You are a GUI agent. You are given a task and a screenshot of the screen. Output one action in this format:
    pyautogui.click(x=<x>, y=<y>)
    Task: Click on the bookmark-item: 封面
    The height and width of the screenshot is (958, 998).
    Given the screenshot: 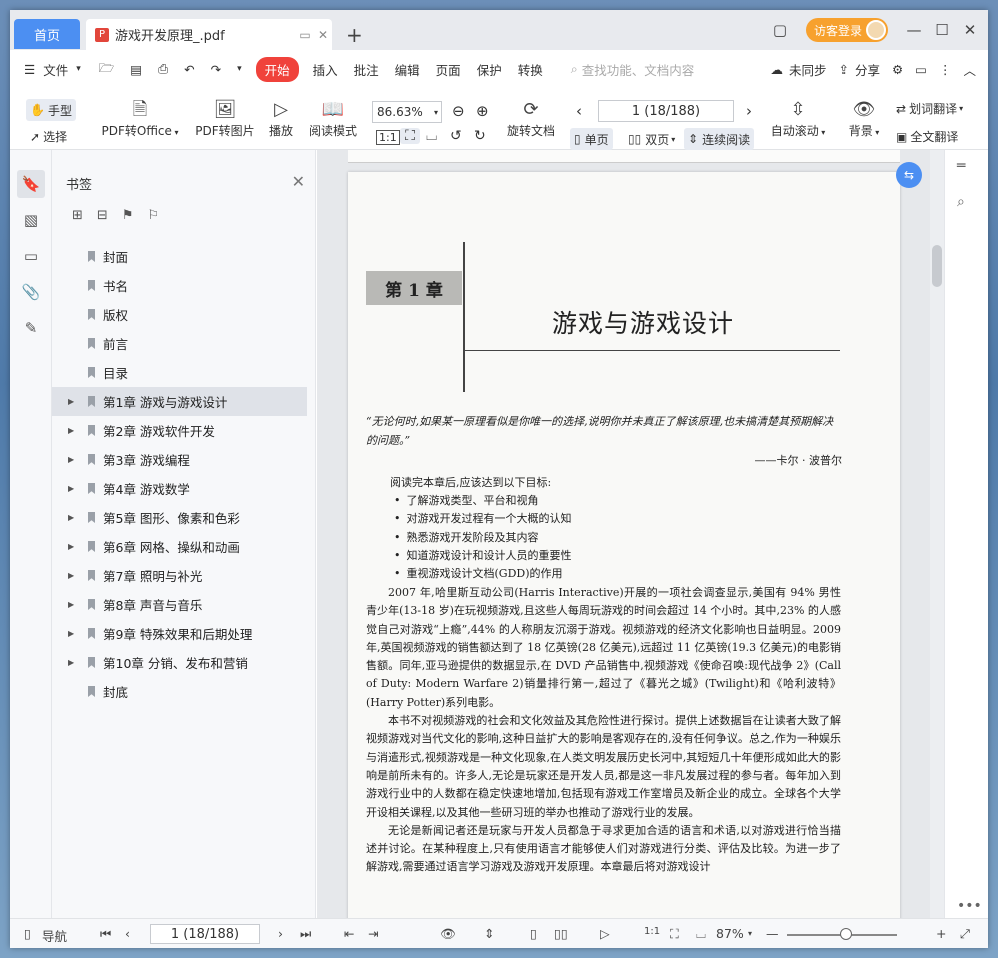 What is the action you would take?
    pyautogui.click(x=183, y=256)
    